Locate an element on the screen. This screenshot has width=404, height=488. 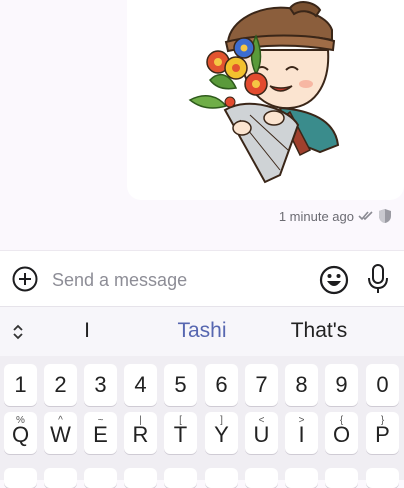
key-w: ^ W is located at coordinates (60, 433).